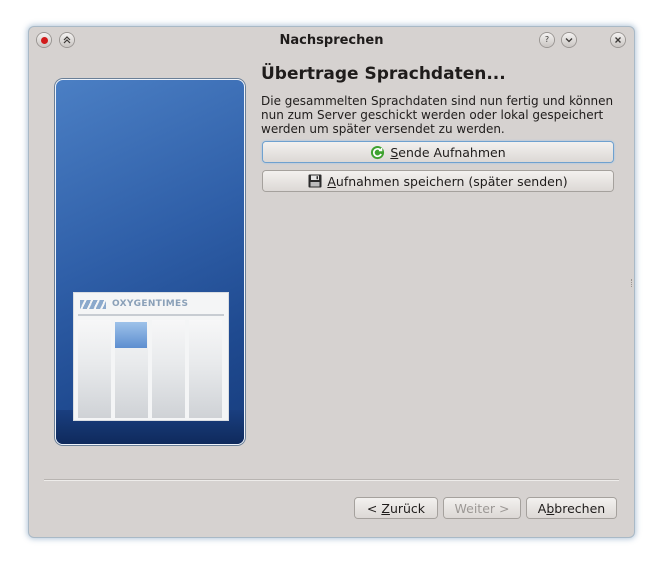 The height and width of the screenshot is (565, 663). I want to click on cancel-label: Abbrechen, so click(571, 508).